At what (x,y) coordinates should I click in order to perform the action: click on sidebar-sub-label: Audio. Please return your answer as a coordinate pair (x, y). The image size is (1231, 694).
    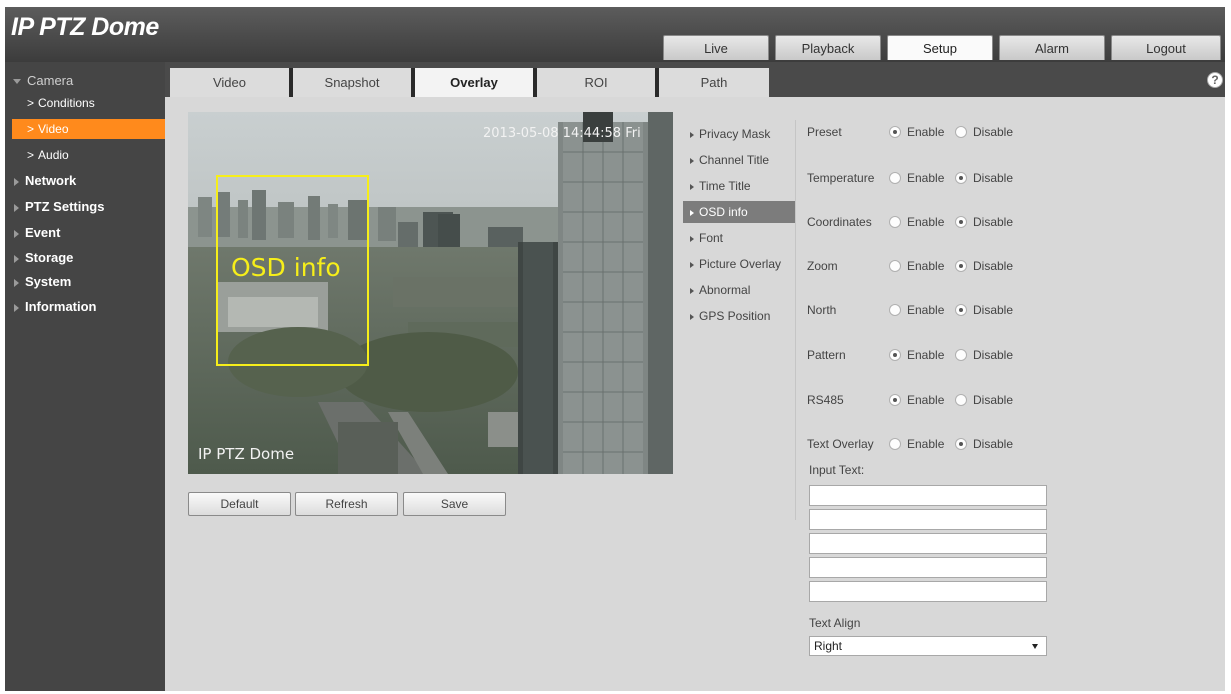
    Looking at the image, I should click on (53, 155).